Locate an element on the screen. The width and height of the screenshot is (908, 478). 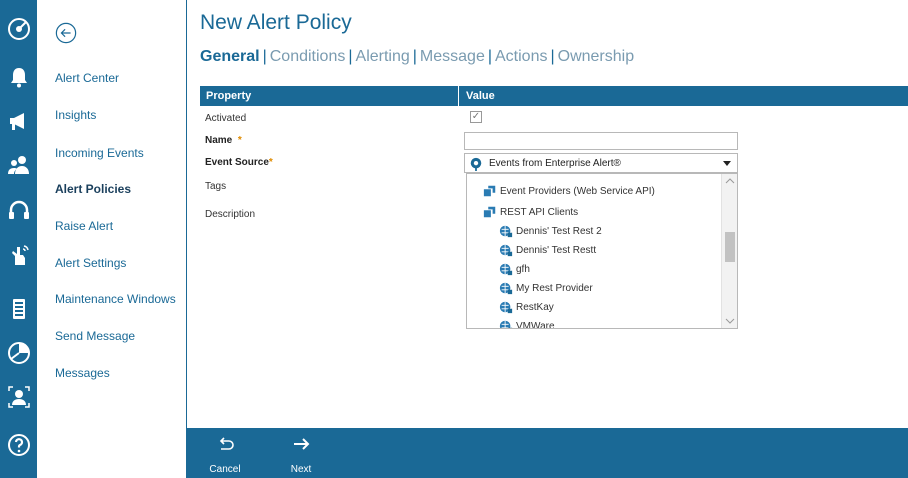
dropdown-item-label: RestKay is located at coordinates (535, 307).